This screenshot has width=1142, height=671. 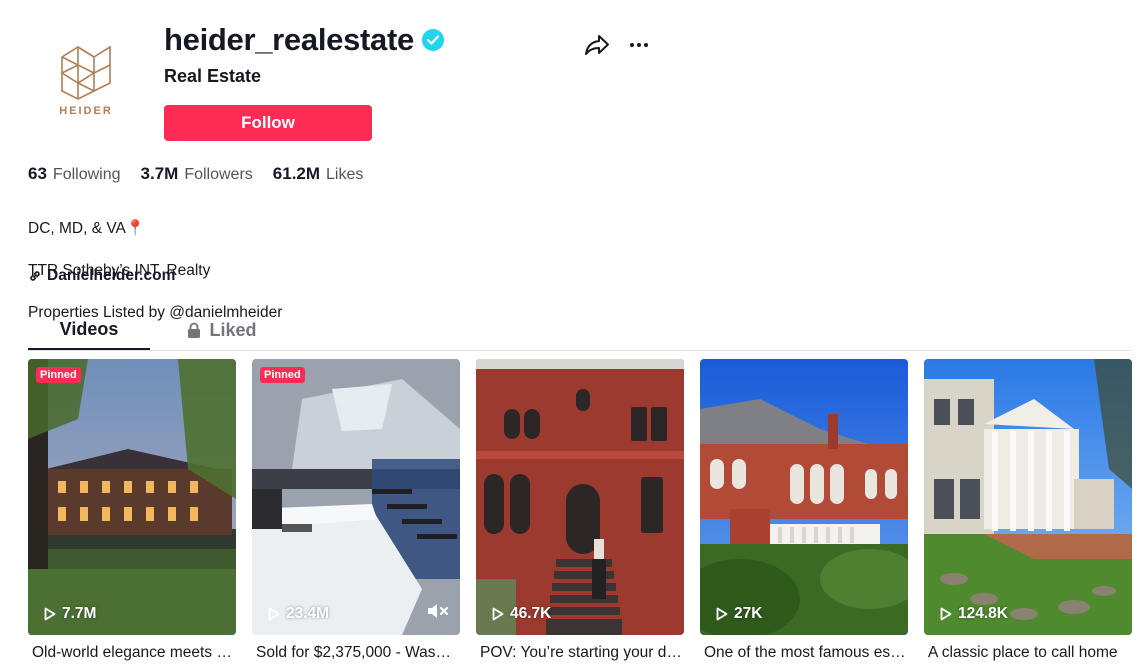 What do you see at coordinates (268, 123) in the screenshot?
I see `follow-button: Follow` at bounding box center [268, 123].